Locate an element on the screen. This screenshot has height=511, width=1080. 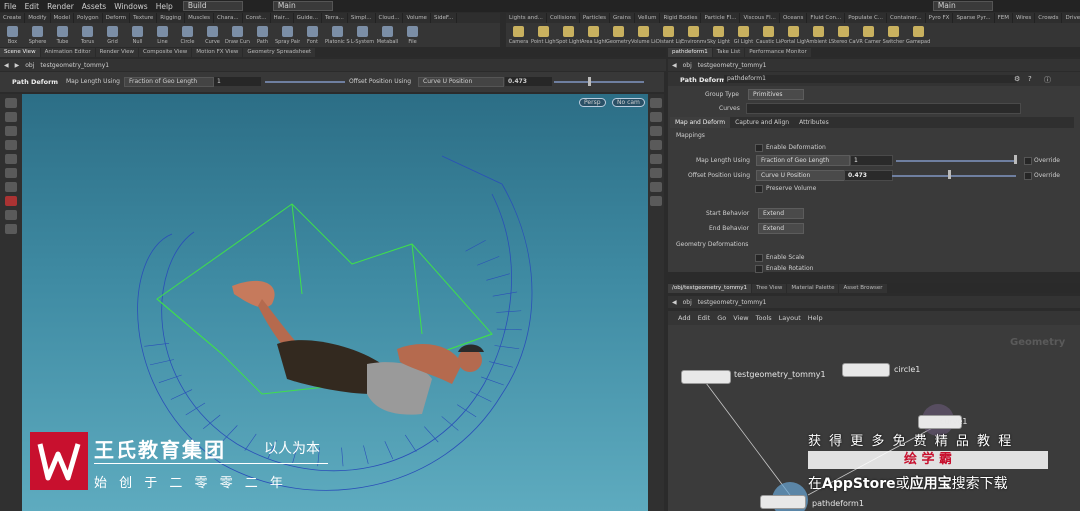
shelf-tab-left-1: Modify is located at coordinates (38, 18).